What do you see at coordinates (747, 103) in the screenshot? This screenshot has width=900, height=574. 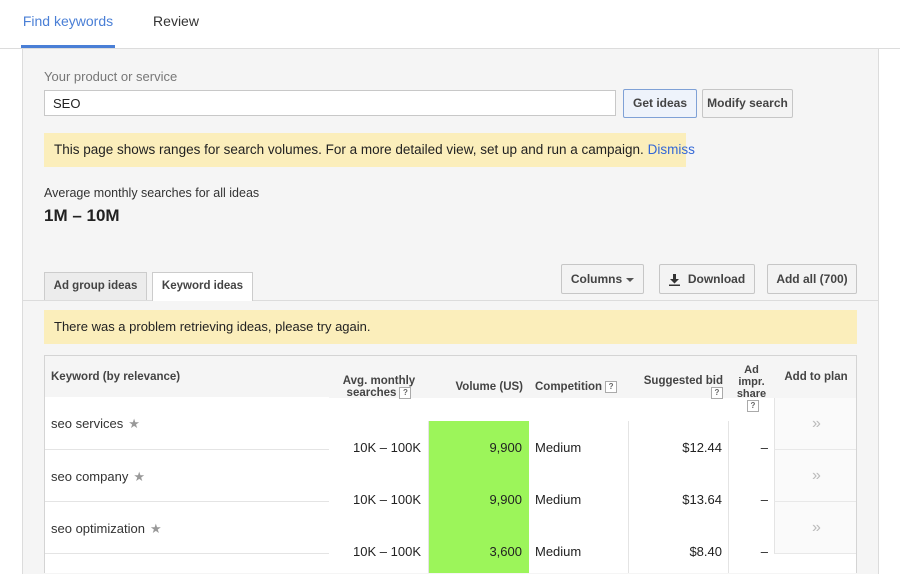 I see `modify-search-button: Modify search` at bounding box center [747, 103].